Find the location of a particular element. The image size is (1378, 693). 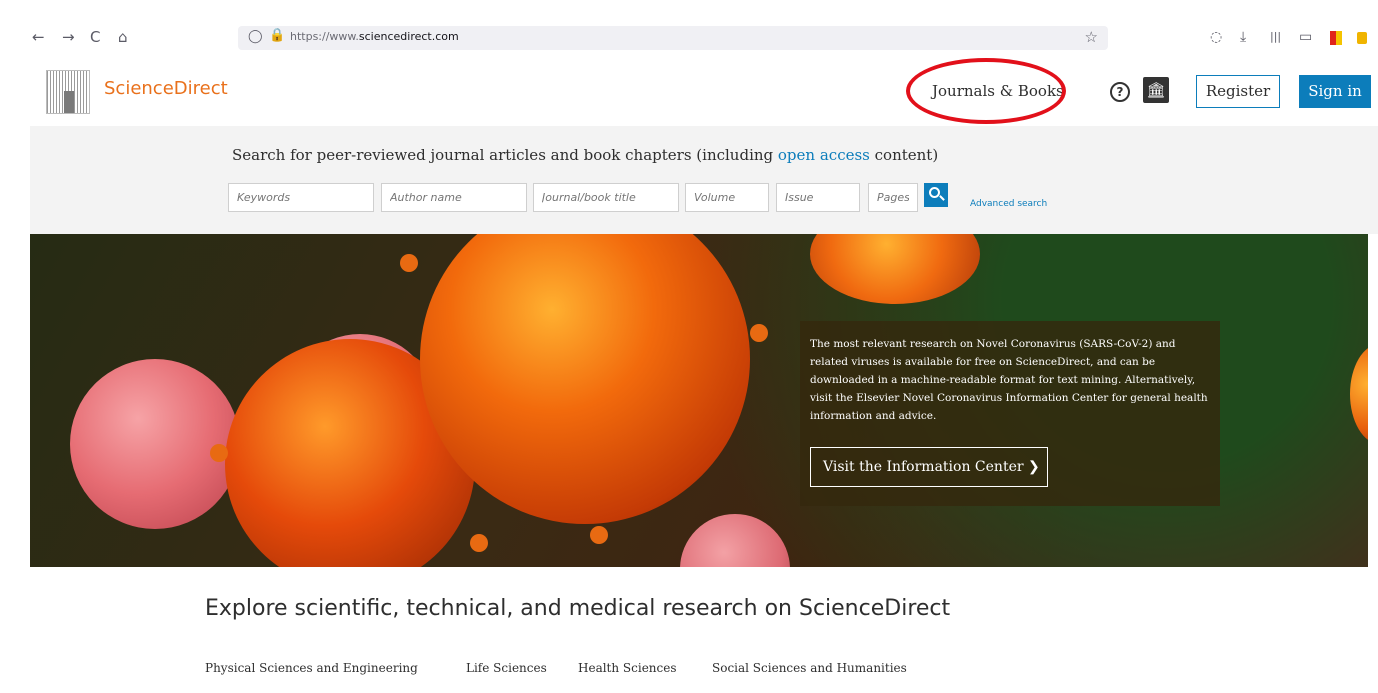

search-button is located at coordinates (936, 195).